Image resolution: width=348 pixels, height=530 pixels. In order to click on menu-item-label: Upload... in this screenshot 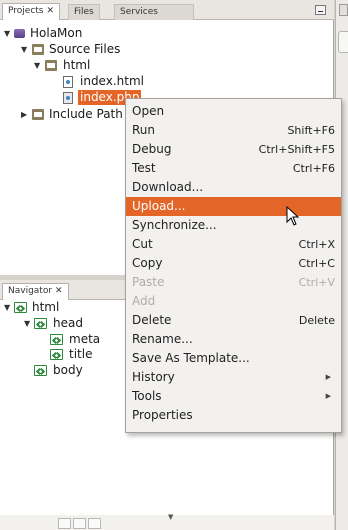, I will do `click(159, 206)`.